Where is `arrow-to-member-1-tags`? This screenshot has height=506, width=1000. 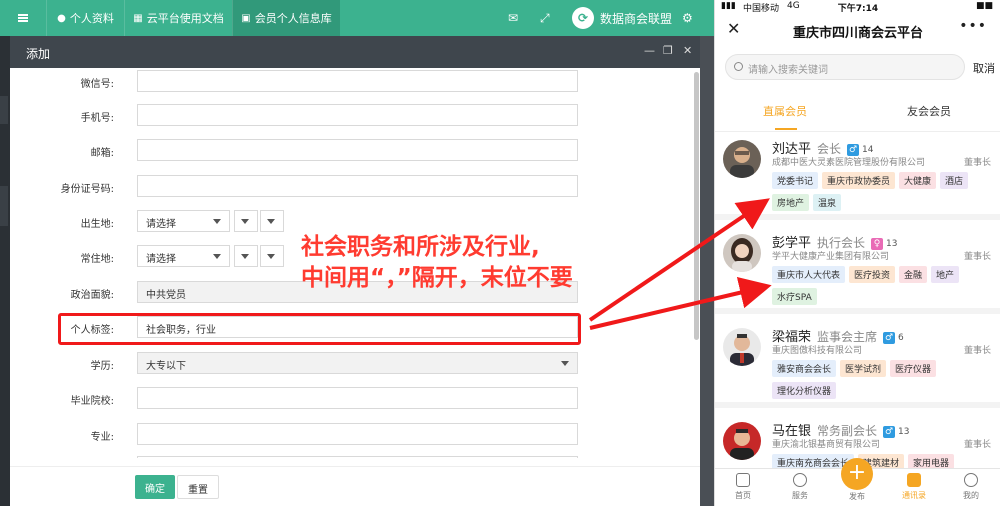 arrow-to-member-1-tags is located at coordinates (679, 260).